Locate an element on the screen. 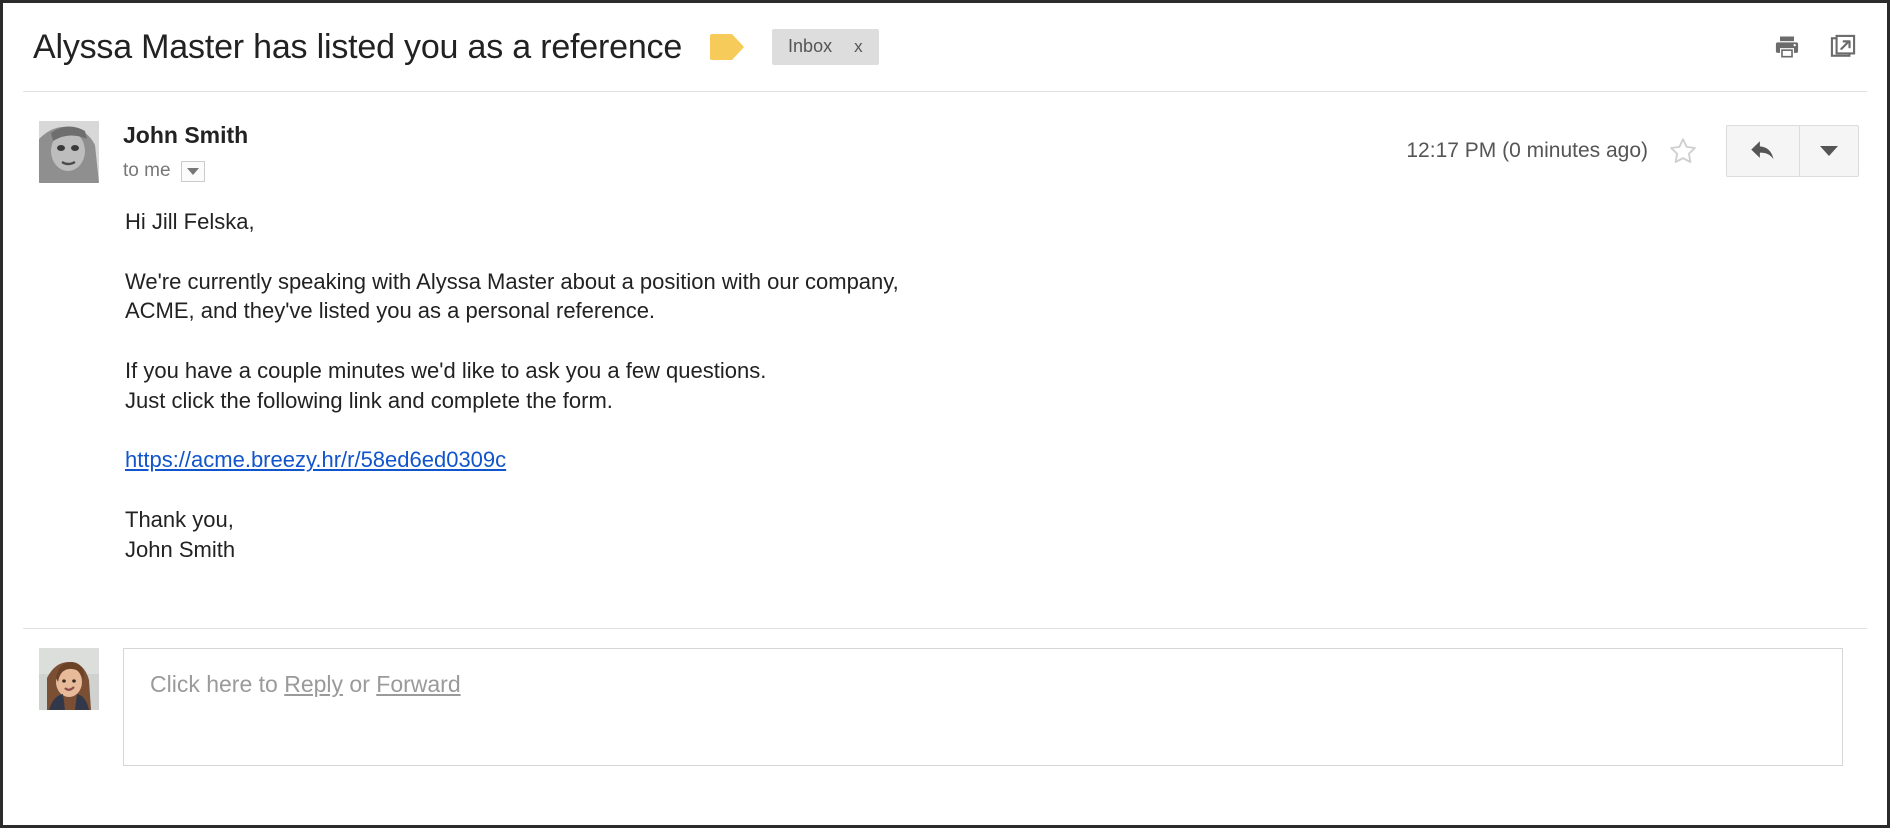 This screenshot has height=828, width=1890. more-options-triangle is located at coordinates (1829, 151).